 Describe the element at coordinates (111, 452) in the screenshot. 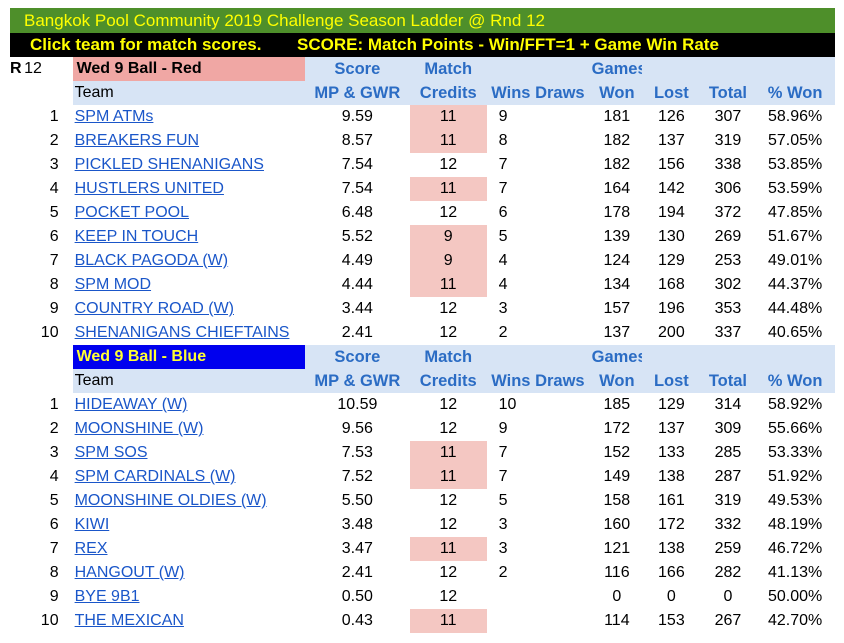

I see `team-link: SPM SOS` at that location.